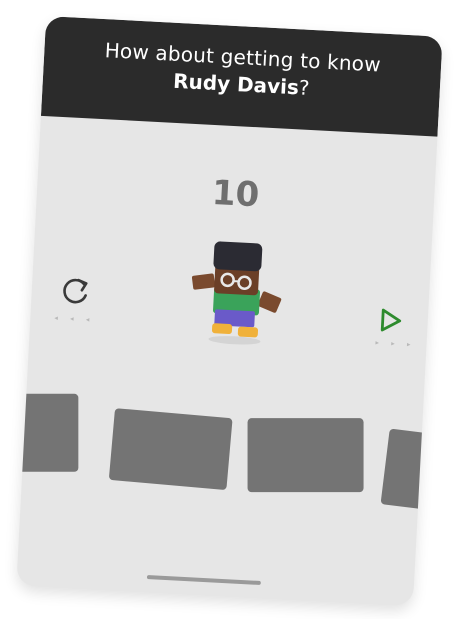  What do you see at coordinates (395, 336) in the screenshot?
I see `play-button: ▸ ▸ ▸` at bounding box center [395, 336].